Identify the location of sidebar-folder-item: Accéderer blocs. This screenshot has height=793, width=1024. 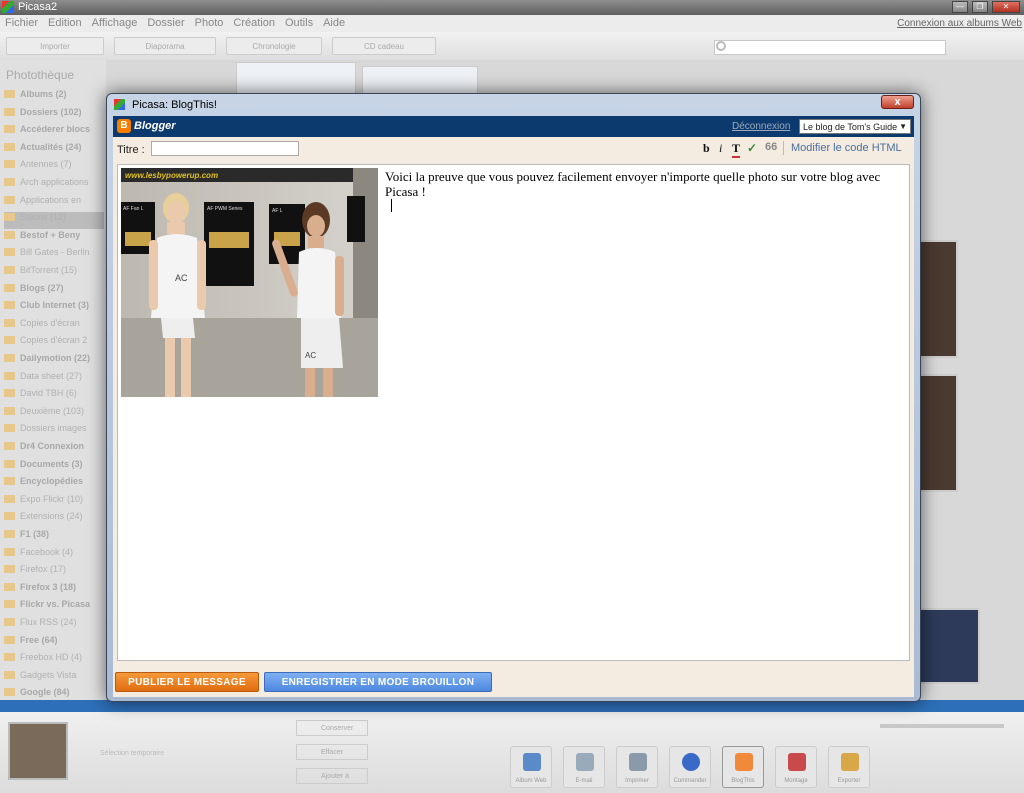
(54, 132).